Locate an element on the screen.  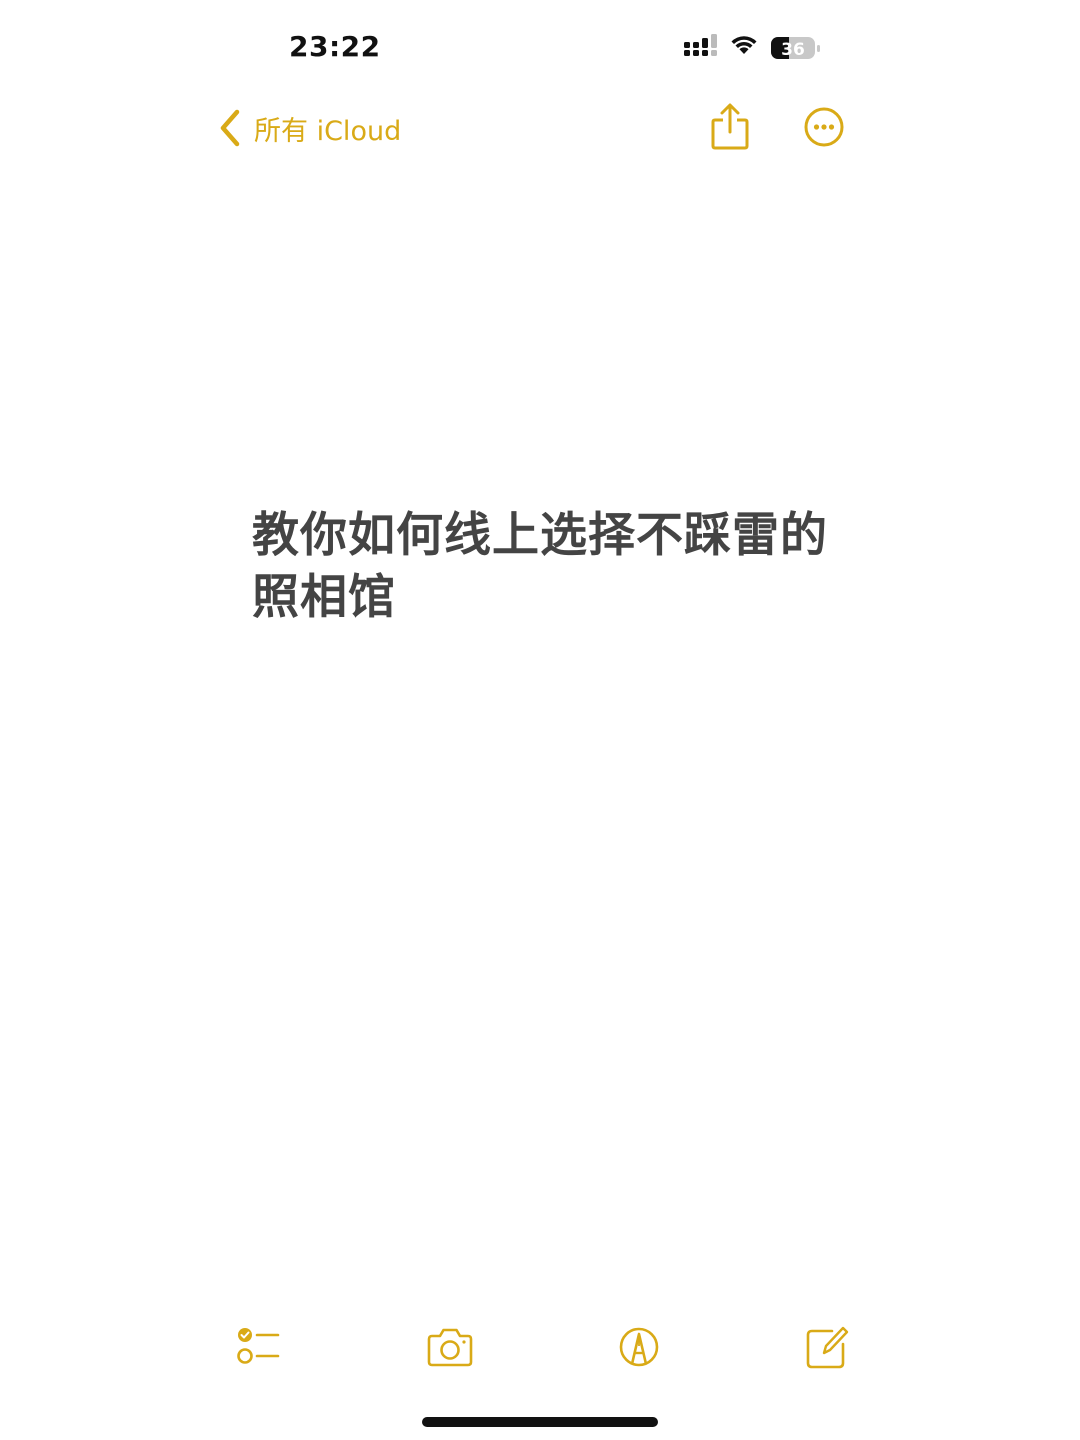
share-button is located at coordinates (730, 127).